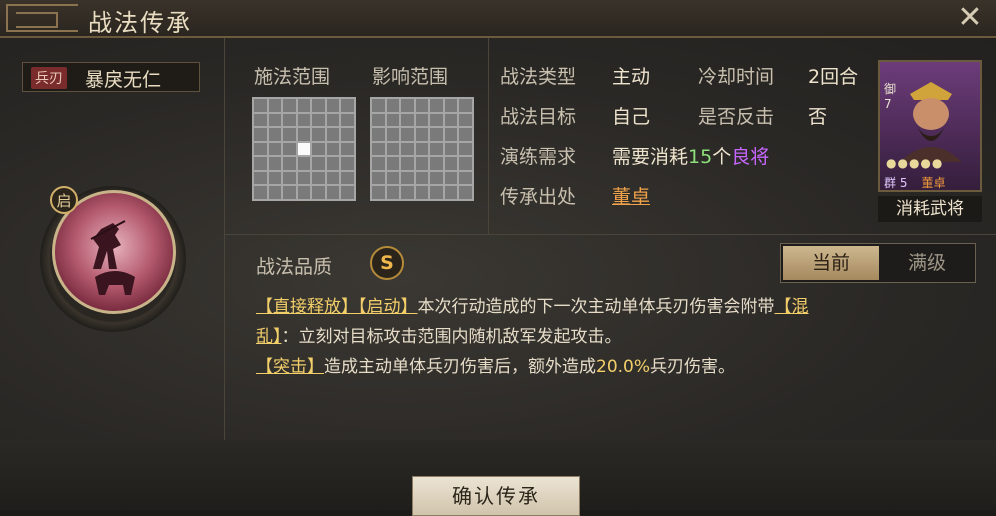  Describe the element at coordinates (623, 367) in the screenshot. I see `damage-percent: 20.0%` at that location.